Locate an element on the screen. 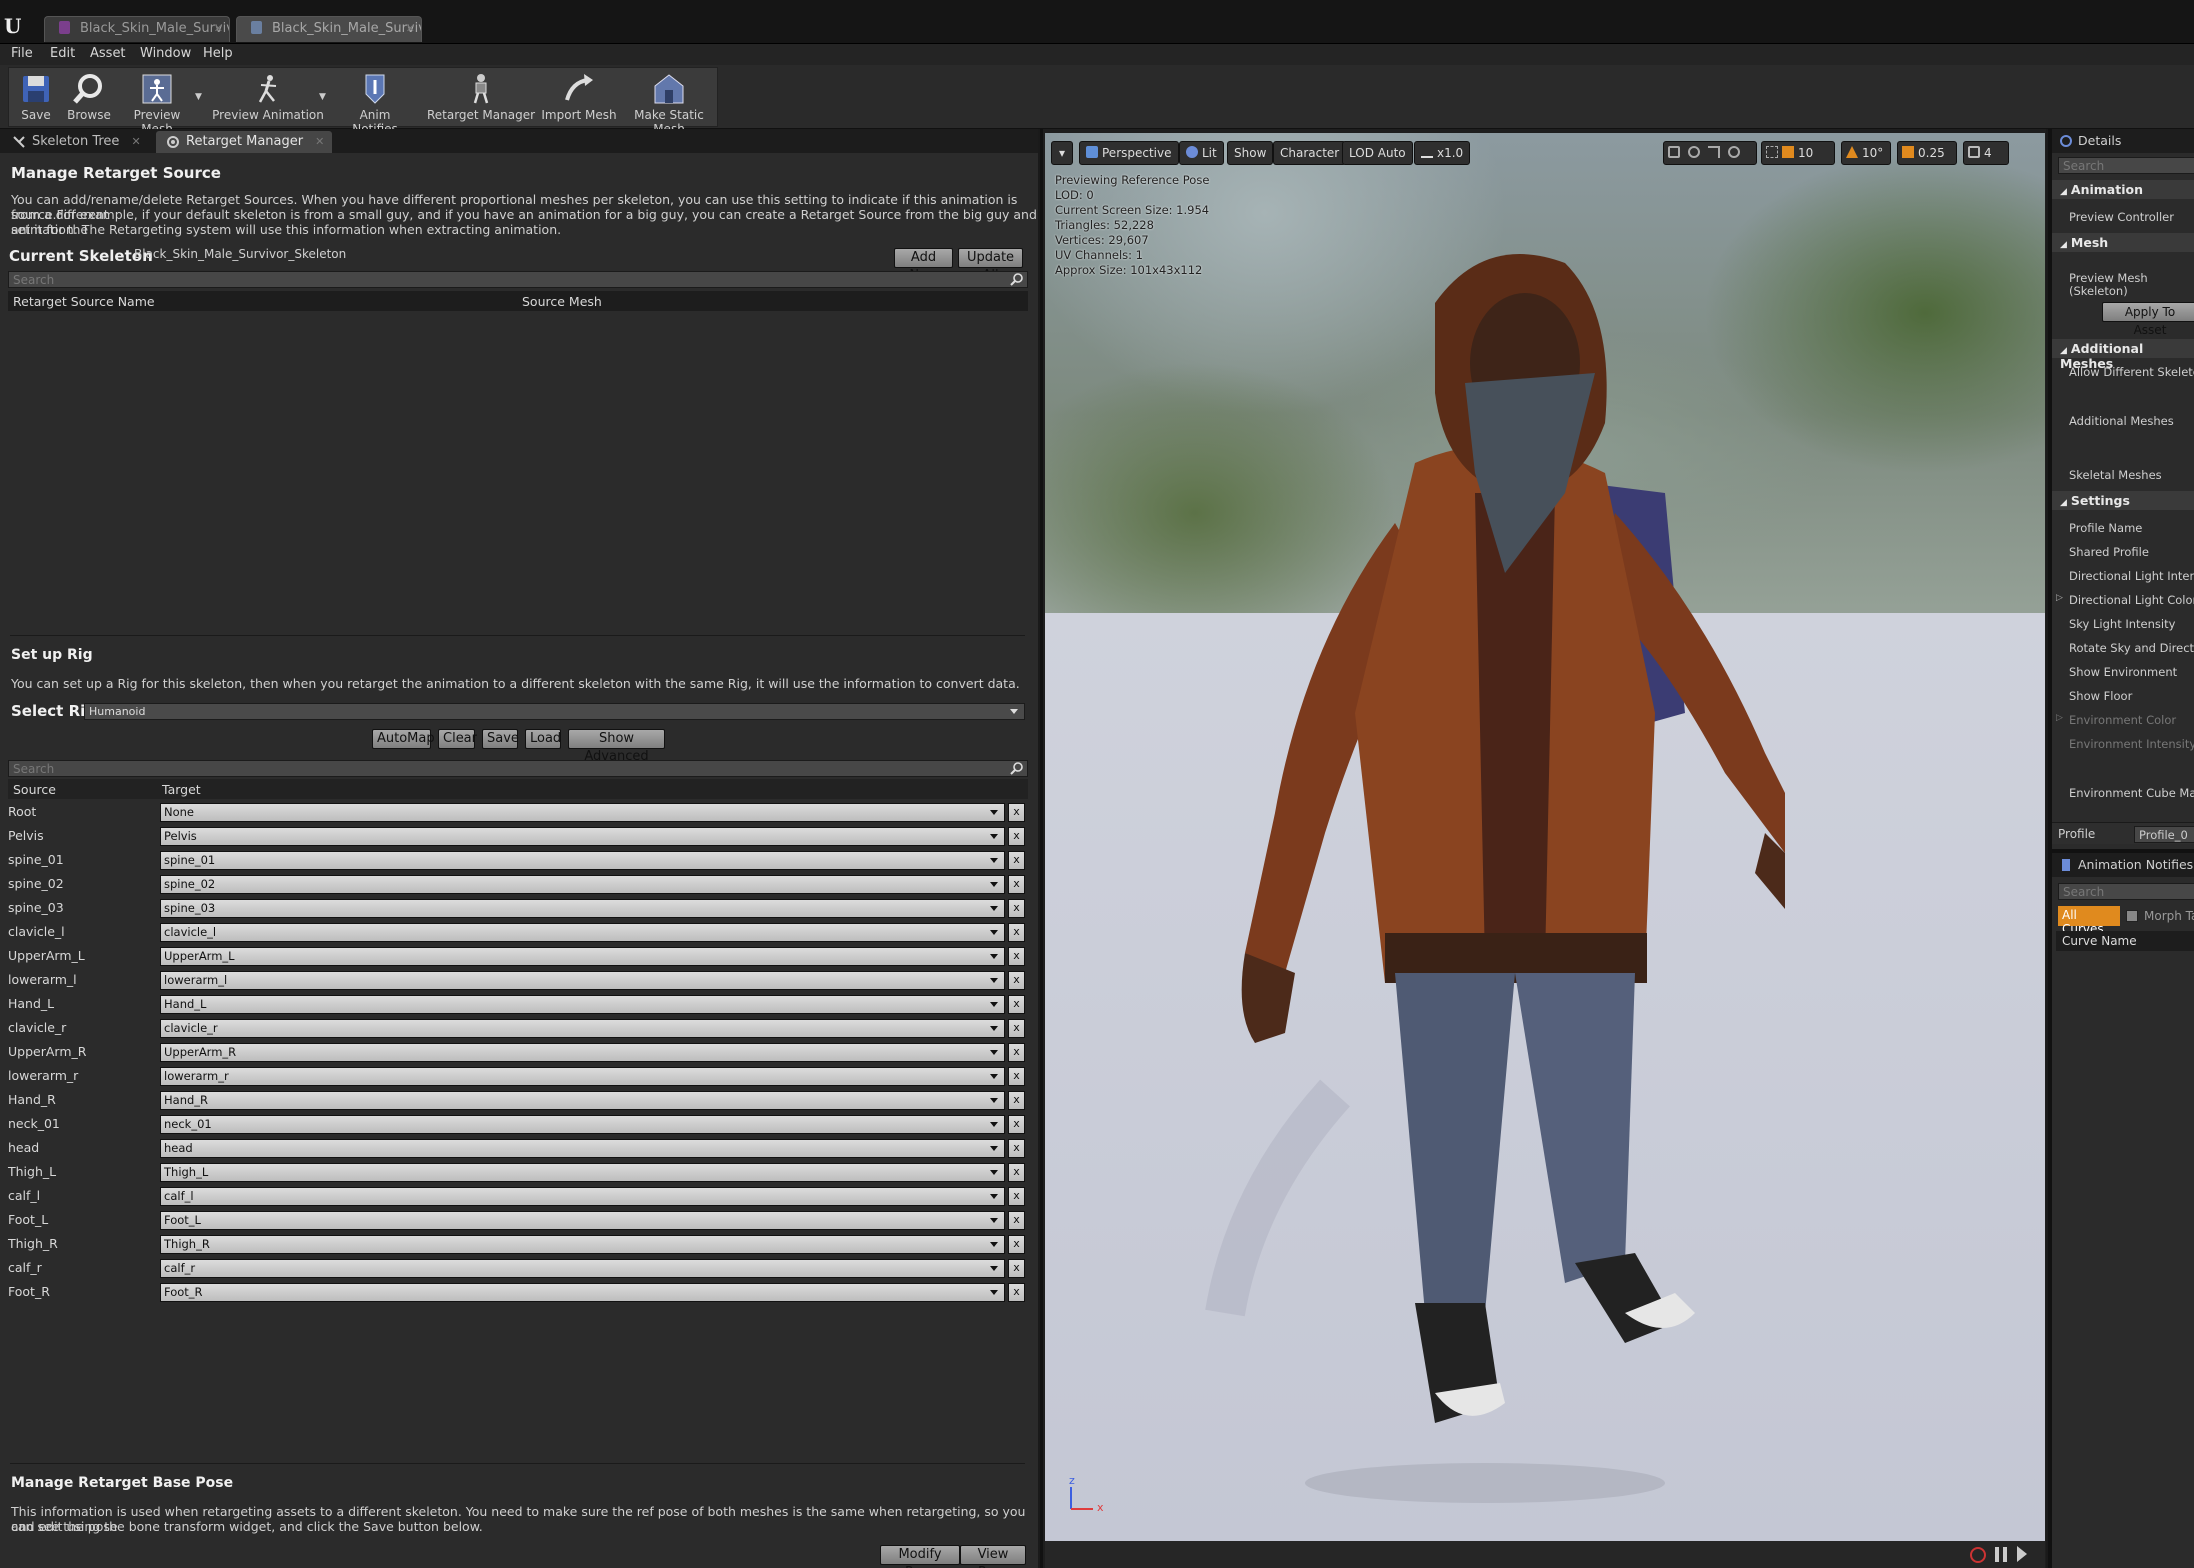 The width and height of the screenshot is (2194, 1568). translate-tool-icon is located at coordinates (1674, 152).